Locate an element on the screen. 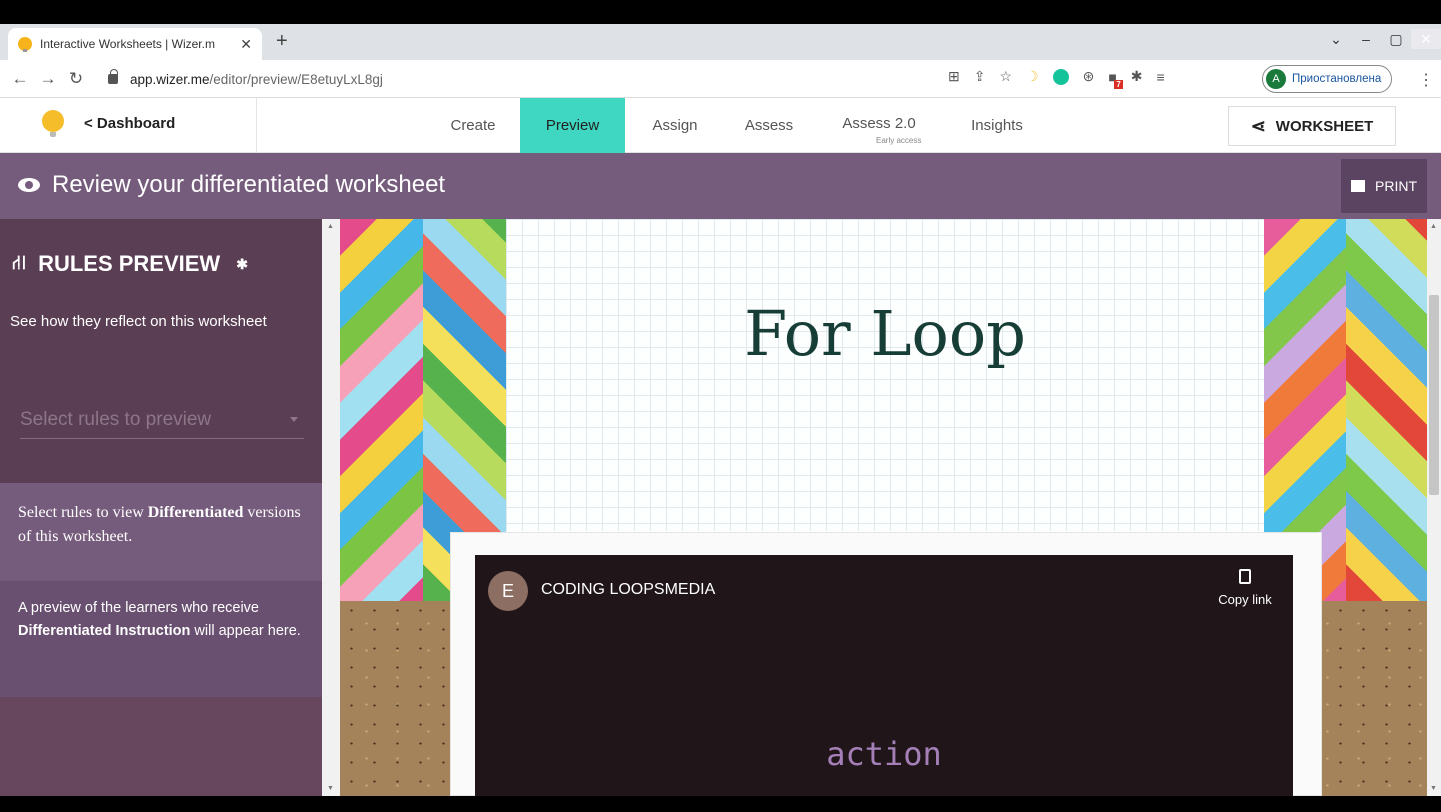  tab-assess: Assess is located at coordinates (769, 125).